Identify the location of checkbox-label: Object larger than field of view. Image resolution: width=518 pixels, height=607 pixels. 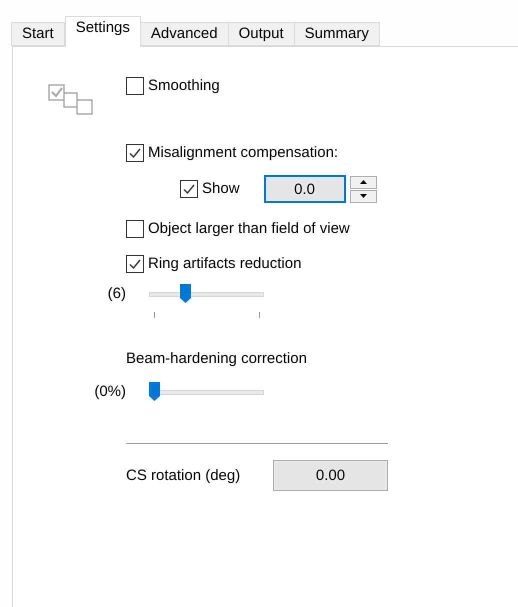
(249, 229).